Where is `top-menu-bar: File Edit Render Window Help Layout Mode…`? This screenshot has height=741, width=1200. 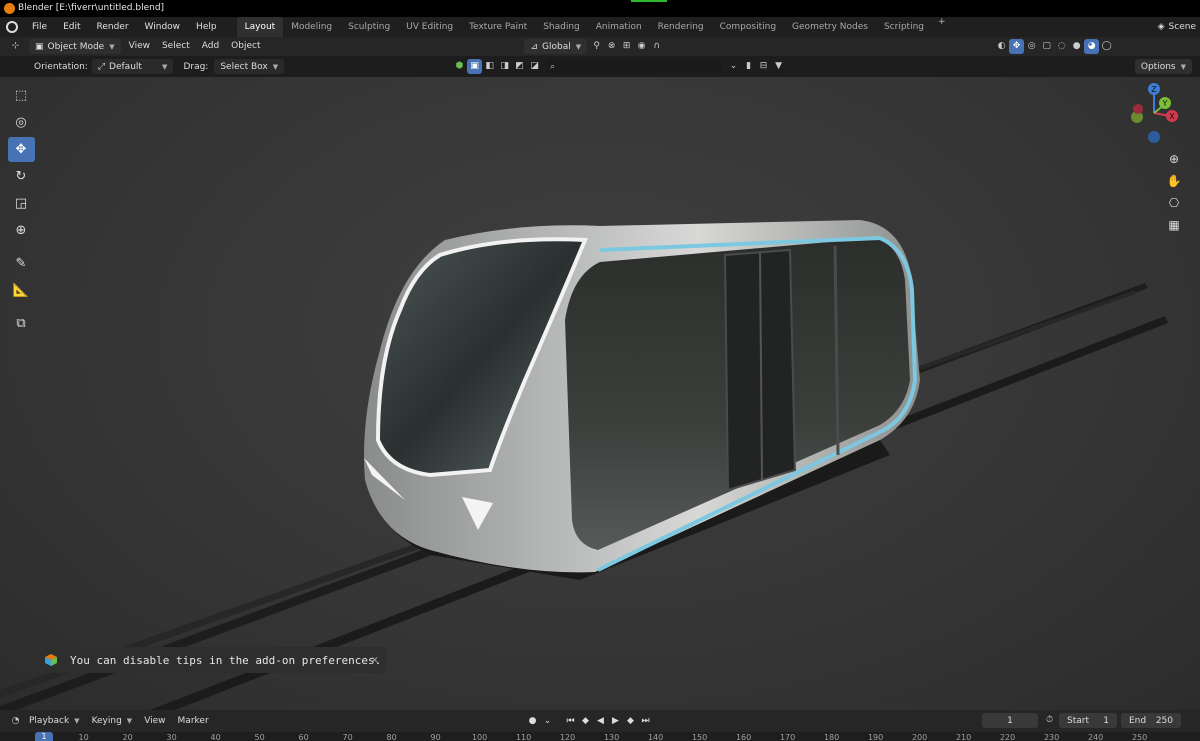
top-menu-bar: File Edit Render Window Help Layout Mode… is located at coordinates (600, 27).